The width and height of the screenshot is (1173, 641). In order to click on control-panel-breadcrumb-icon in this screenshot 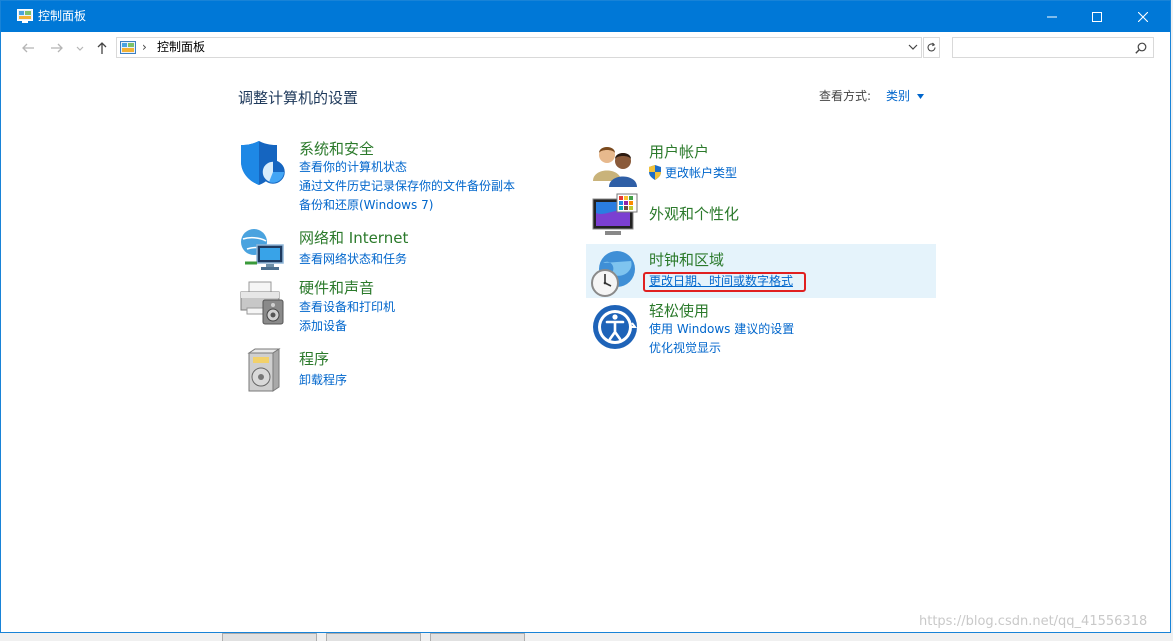, I will do `click(128, 47)`.